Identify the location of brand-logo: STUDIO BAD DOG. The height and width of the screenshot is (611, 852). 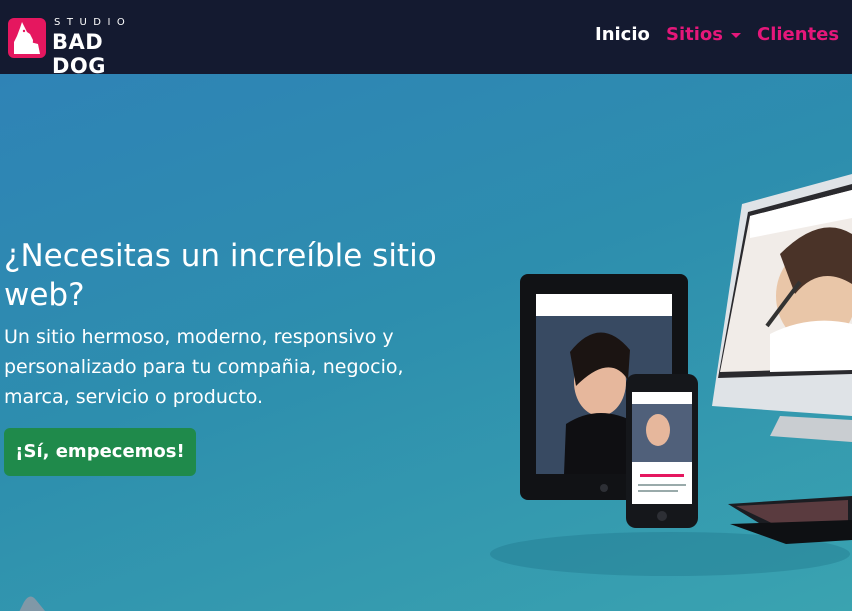
(80, 46).